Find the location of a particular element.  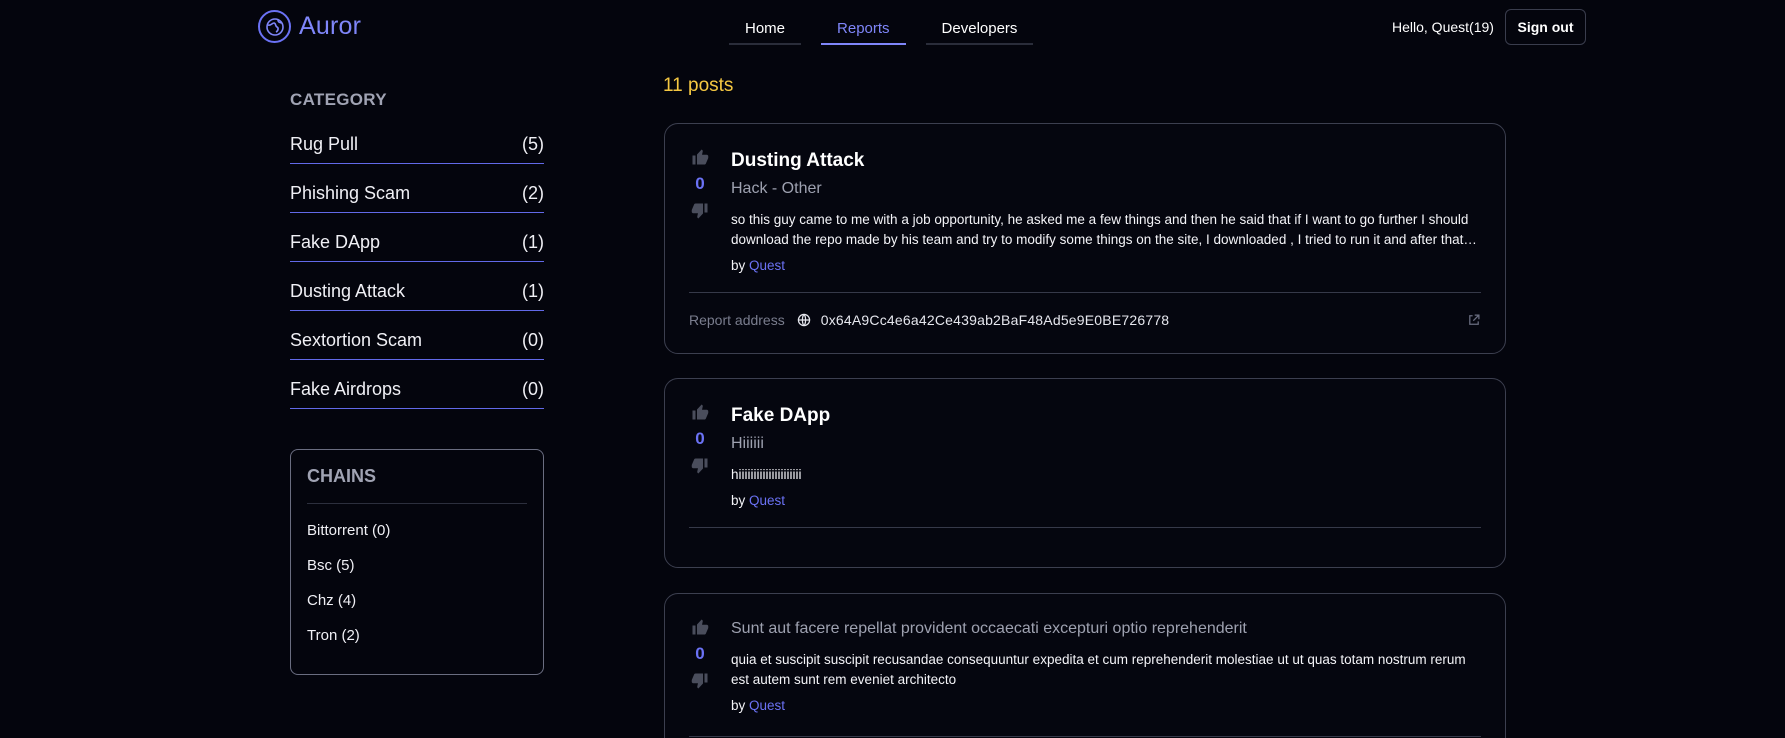

category-item-dusting-attack: Dusting Attack (1) is located at coordinates (417, 286).